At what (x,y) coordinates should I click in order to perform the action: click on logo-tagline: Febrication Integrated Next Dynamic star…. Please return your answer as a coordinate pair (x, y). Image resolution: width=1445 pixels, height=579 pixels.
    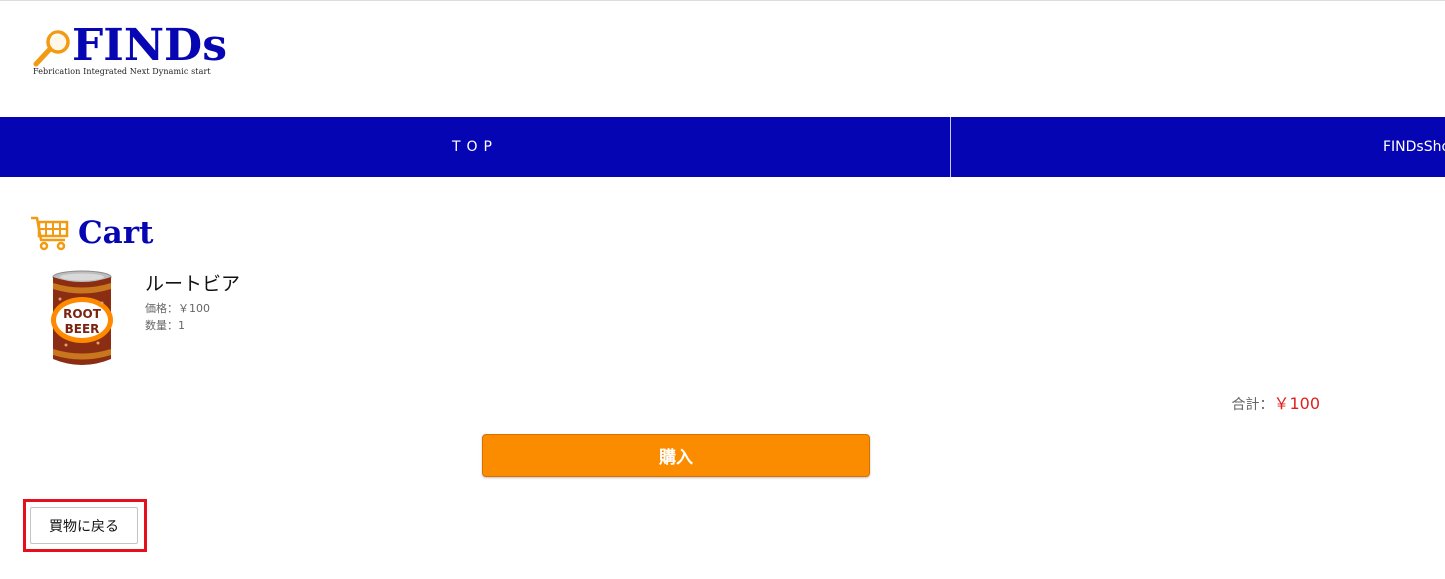
    Looking at the image, I should click on (122, 71).